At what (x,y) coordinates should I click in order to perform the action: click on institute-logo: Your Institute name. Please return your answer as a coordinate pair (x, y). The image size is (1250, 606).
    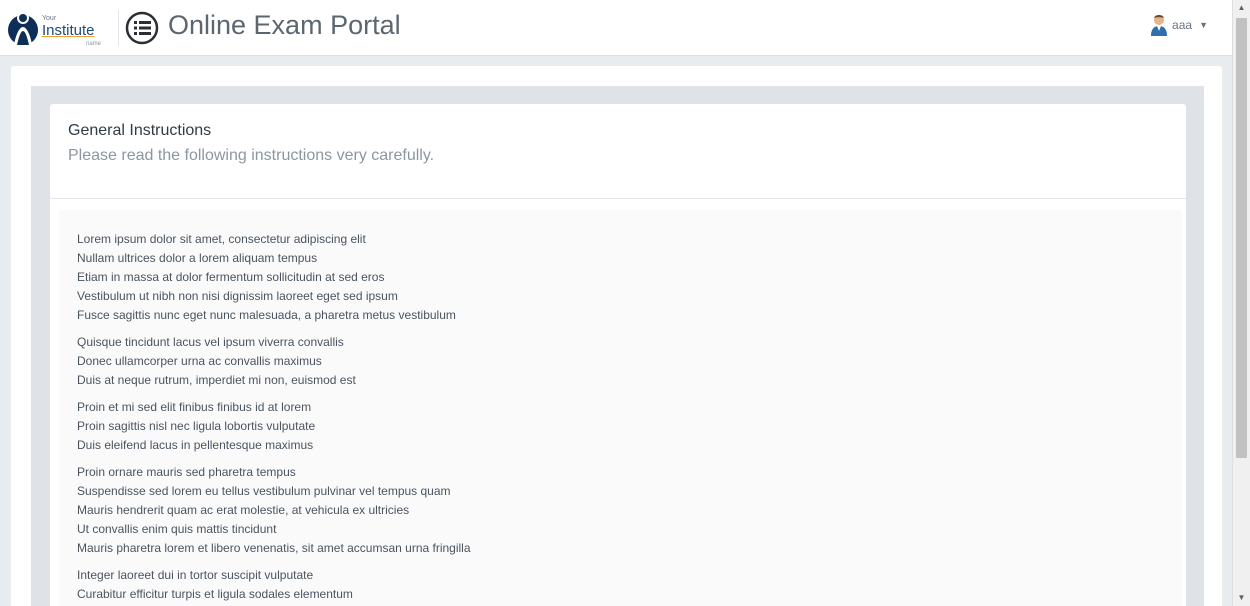
    Looking at the image, I should click on (60, 29).